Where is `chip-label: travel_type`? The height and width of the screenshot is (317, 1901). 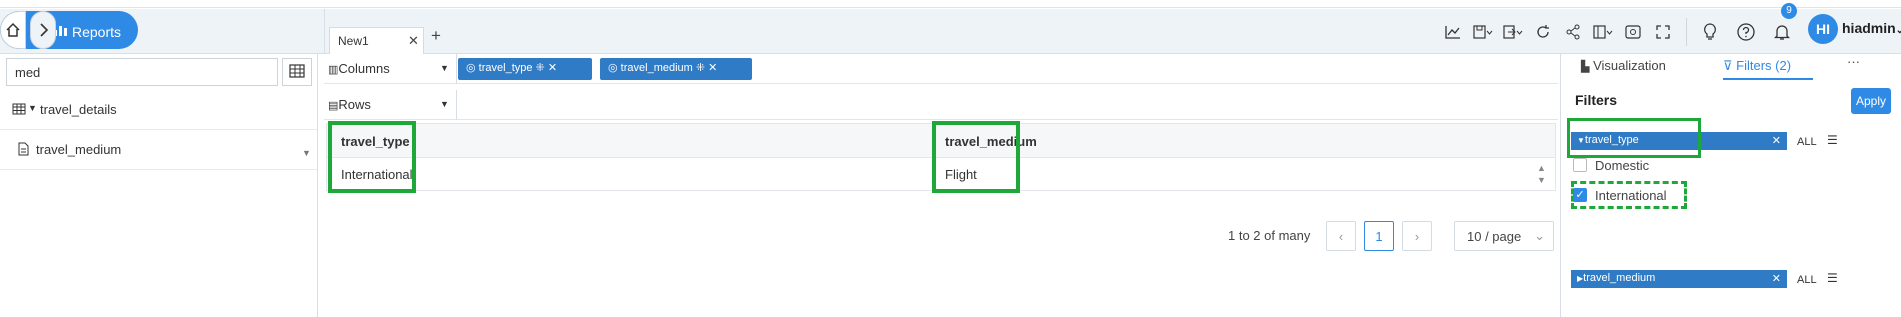 chip-label: travel_type is located at coordinates (505, 68).